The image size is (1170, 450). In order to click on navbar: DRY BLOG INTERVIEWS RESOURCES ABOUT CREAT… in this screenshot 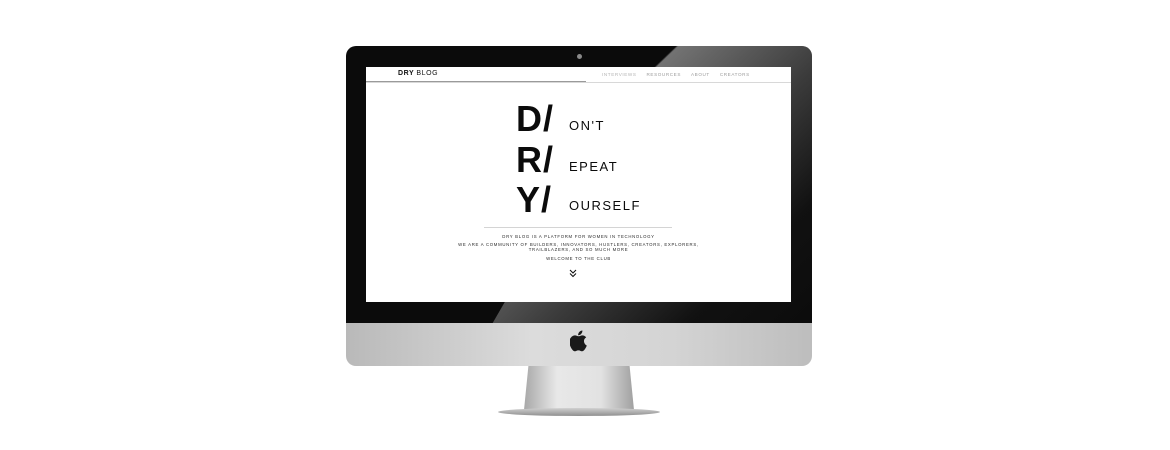, I will do `click(578, 75)`.